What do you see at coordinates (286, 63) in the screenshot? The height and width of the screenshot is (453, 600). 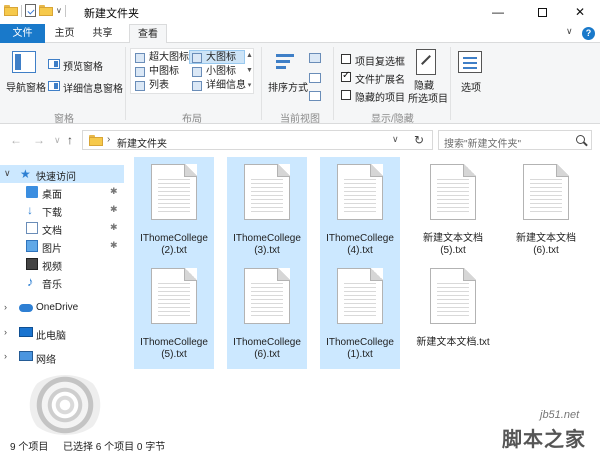 I see `sort-by-icon` at bounding box center [286, 63].